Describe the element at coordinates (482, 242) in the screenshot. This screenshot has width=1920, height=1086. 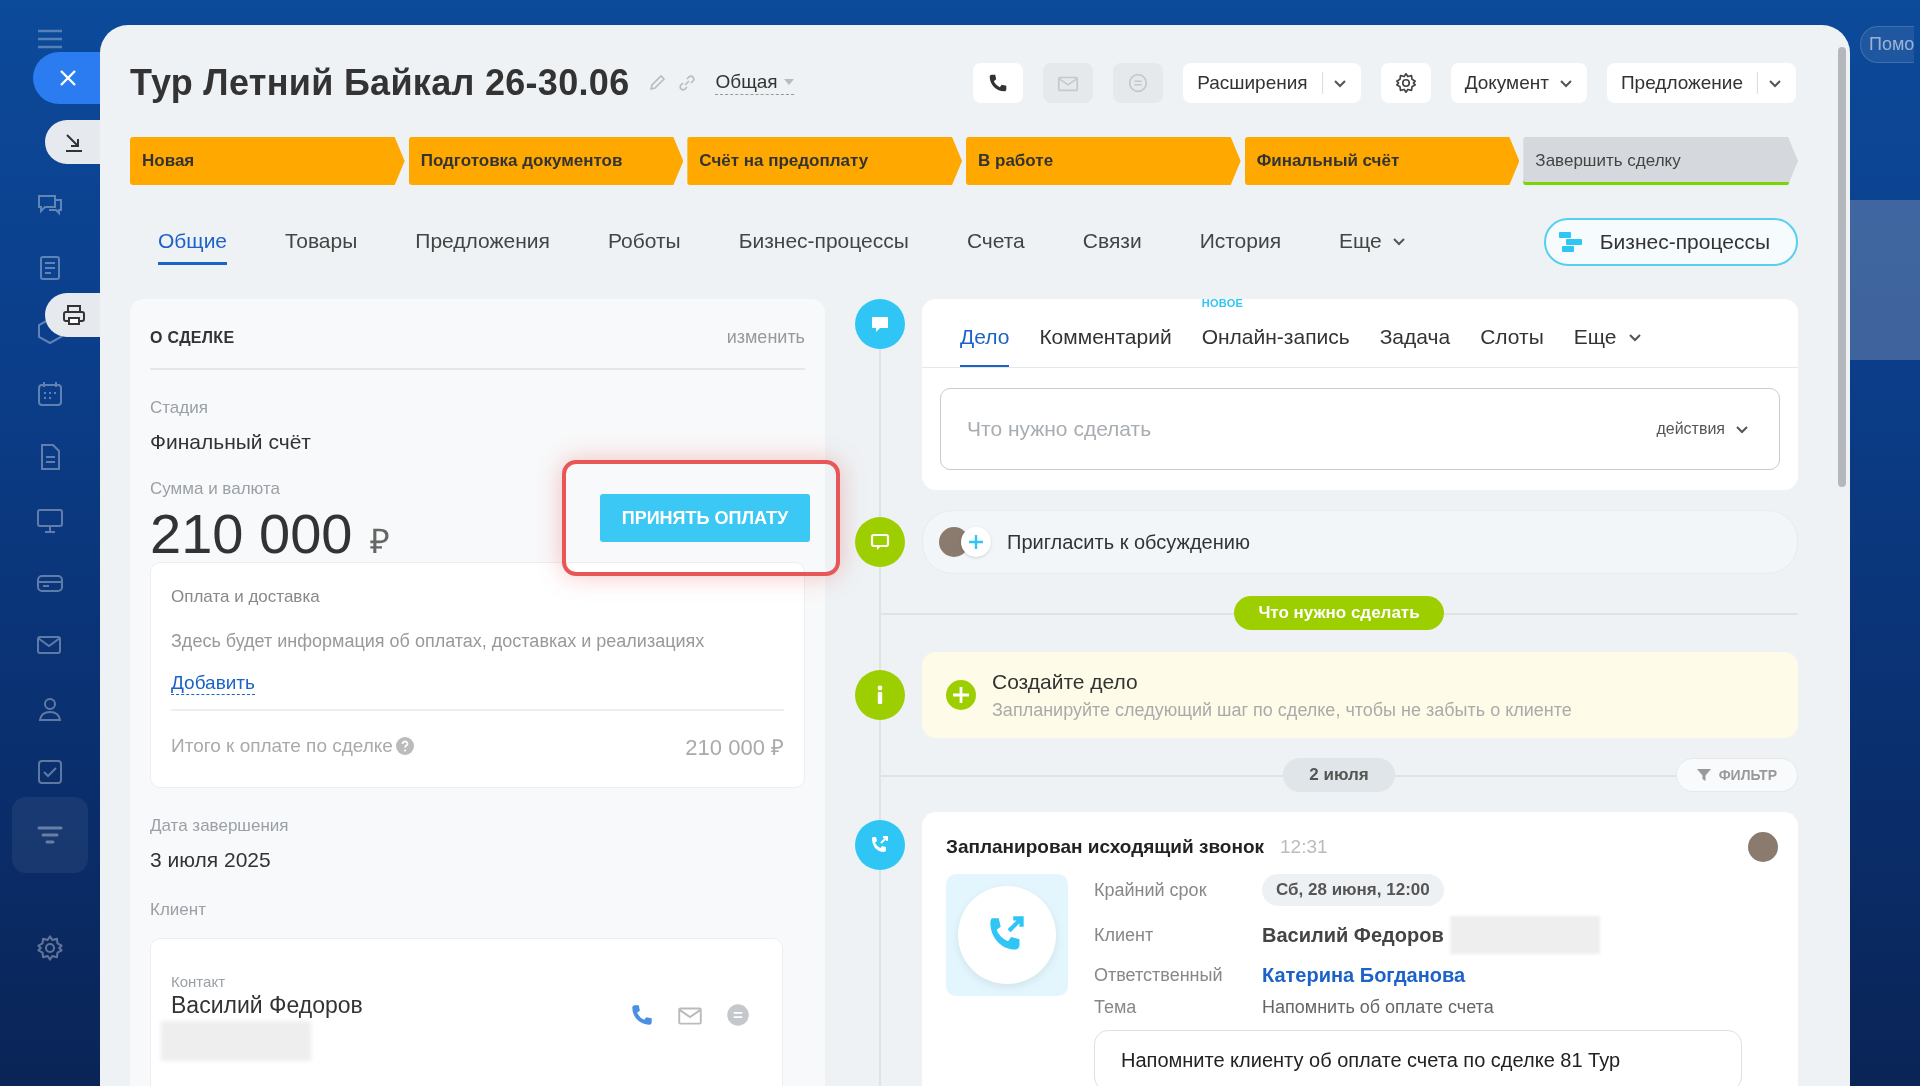
I see `tab: Предложения` at that location.